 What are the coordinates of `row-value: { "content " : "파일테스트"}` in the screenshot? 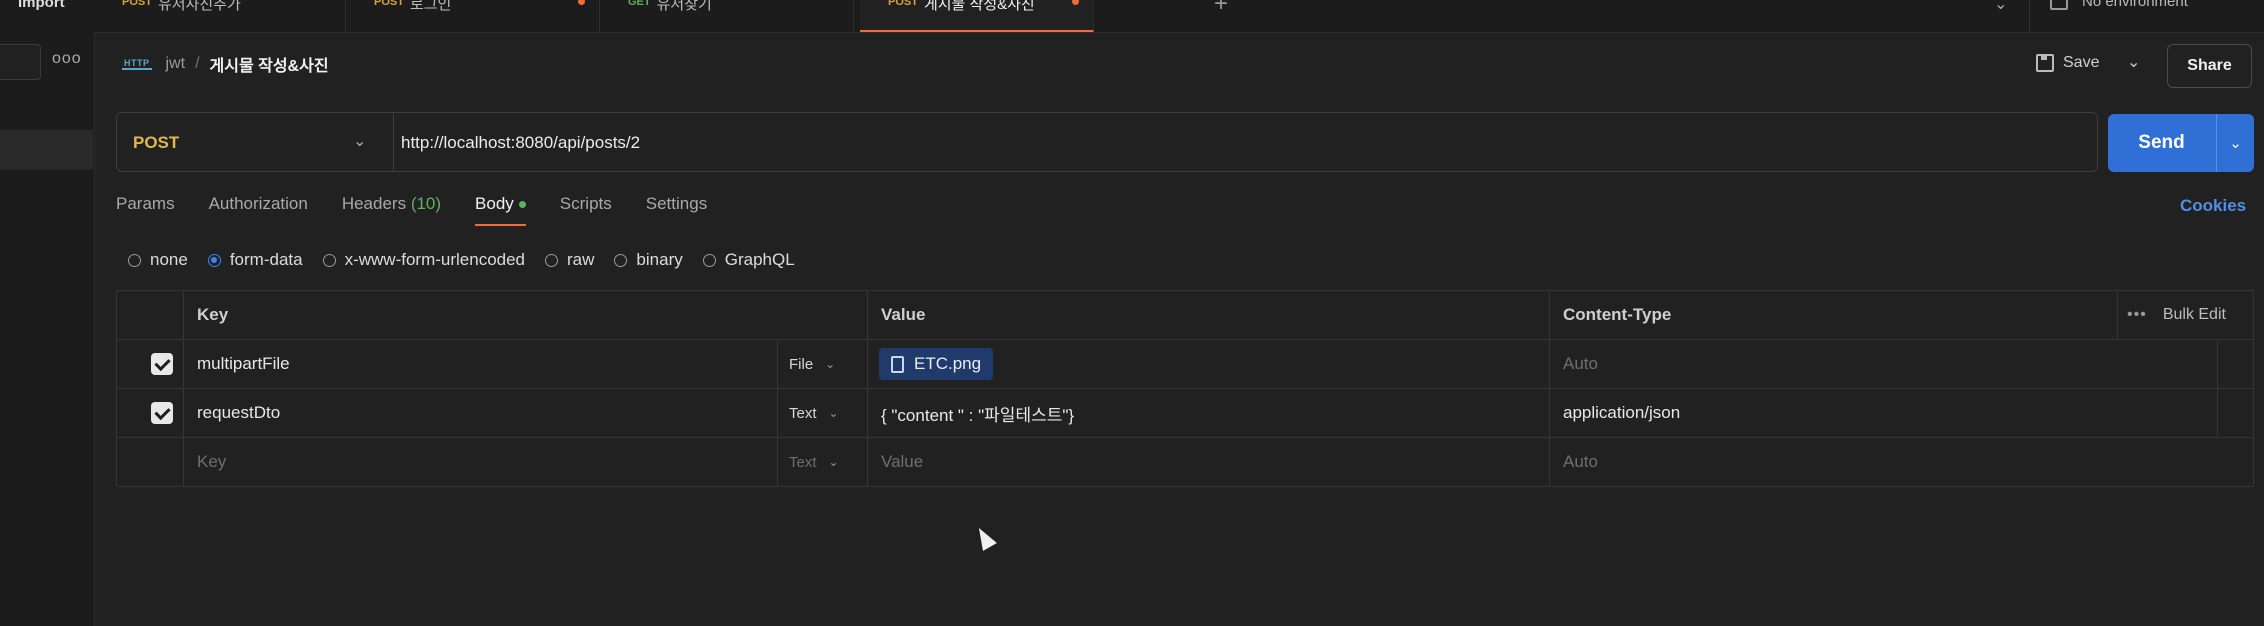 It's located at (977, 413).